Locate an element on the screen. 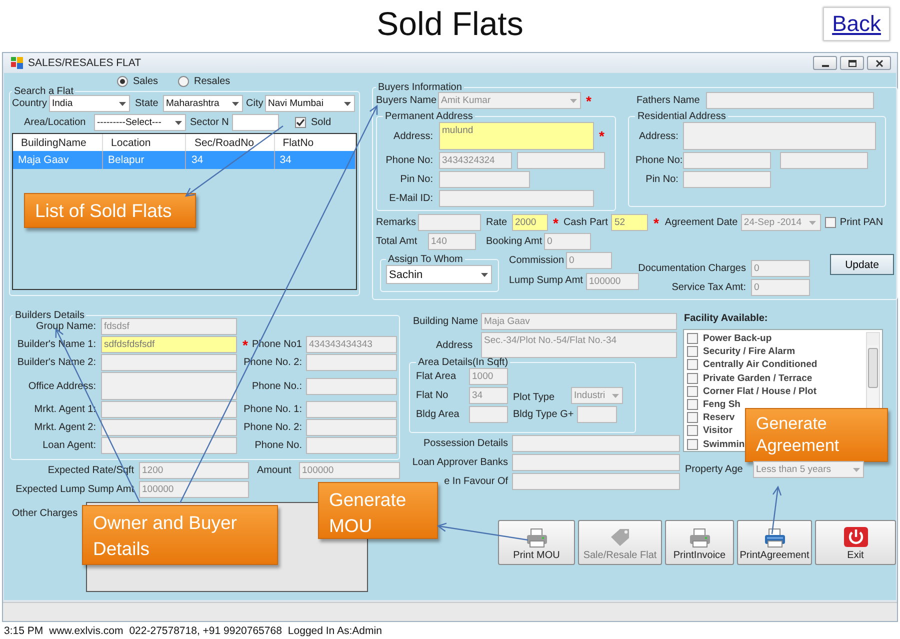  field-label: Mrkt. Agent 1: is located at coordinates (65, 409).